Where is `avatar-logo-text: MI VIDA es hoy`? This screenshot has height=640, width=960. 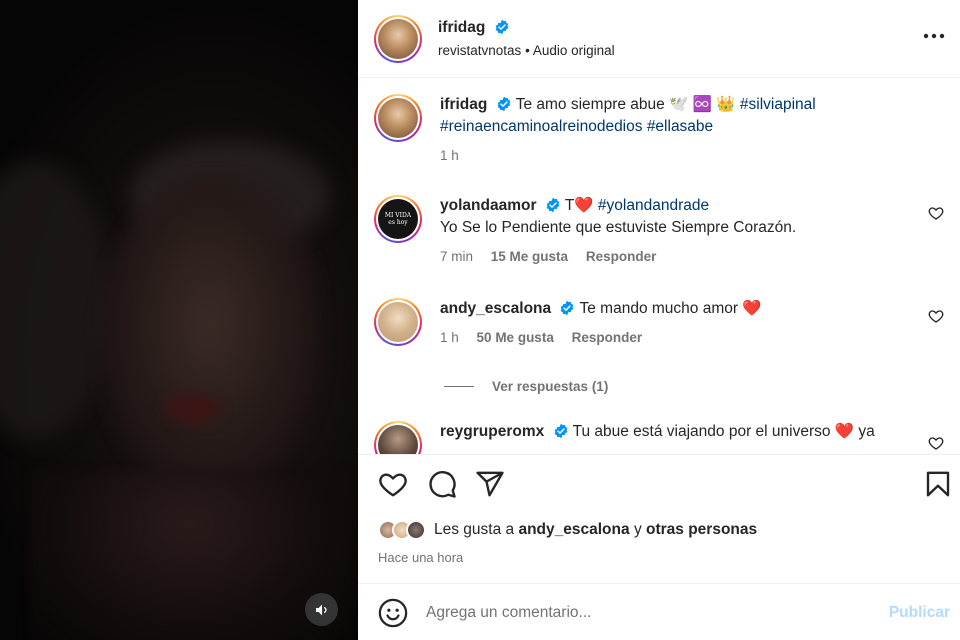 avatar-logo-text: MI VIDA es hoy is located at coordinates (398, 219).